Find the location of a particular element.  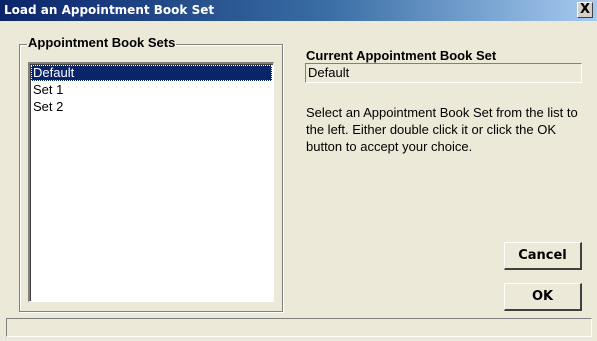

status-bar is located at coordinates (299, 327).